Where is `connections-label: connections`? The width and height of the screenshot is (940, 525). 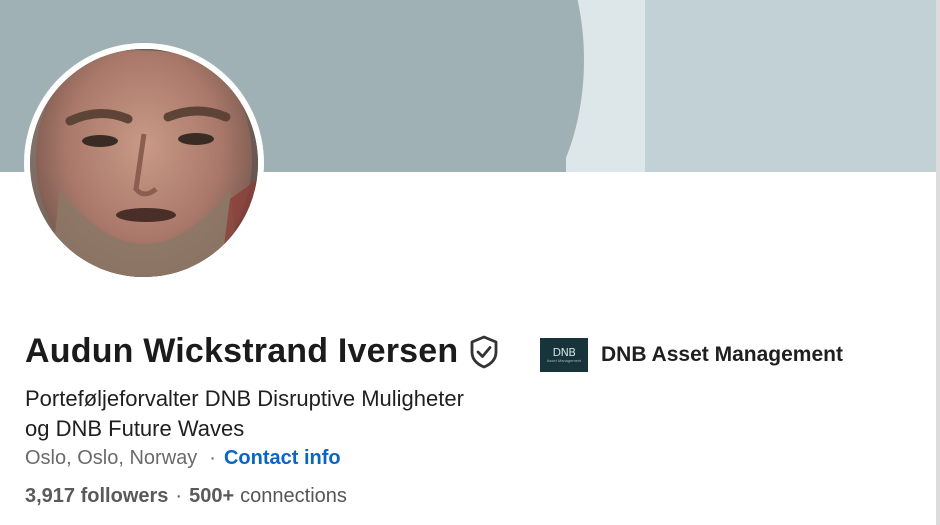
connections-label: connections is located at coordinates (293, 496).